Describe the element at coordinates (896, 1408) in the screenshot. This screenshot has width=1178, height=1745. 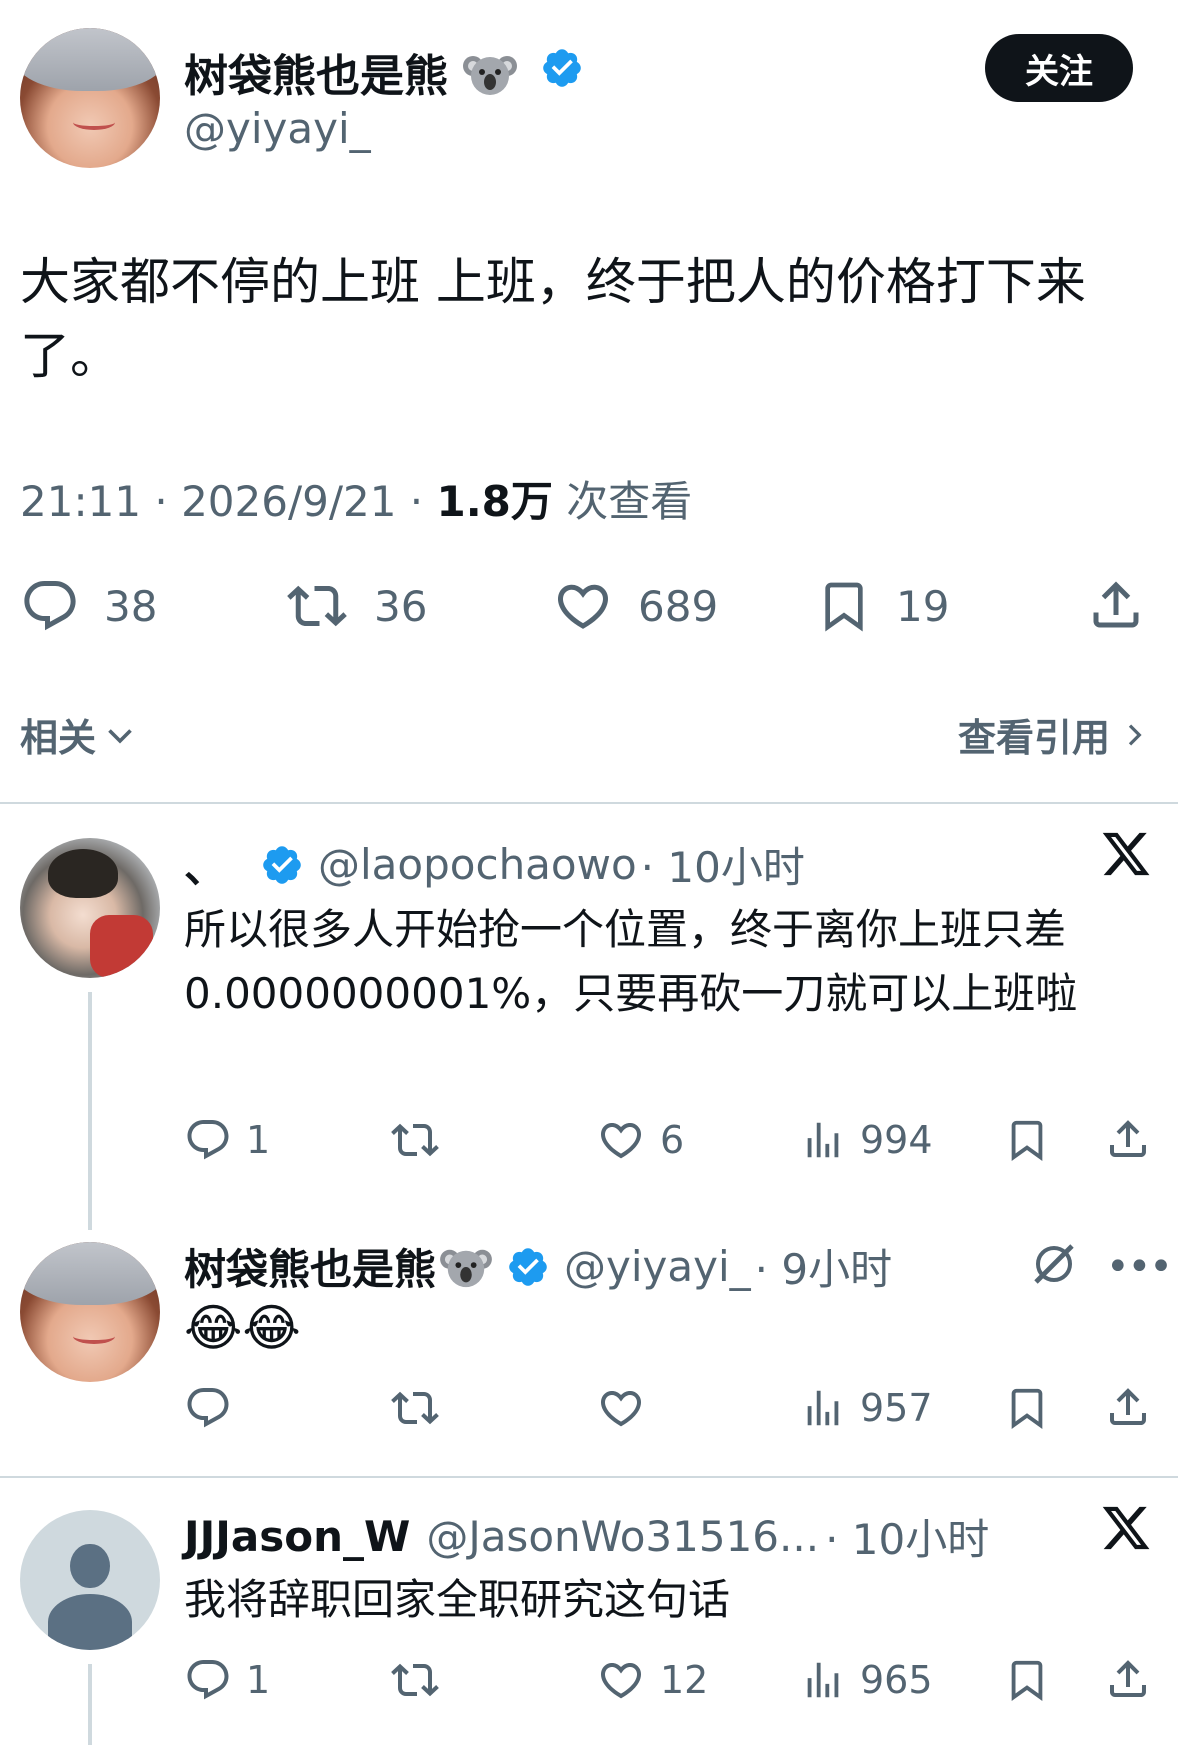
I see `views-count: 957` at that location.